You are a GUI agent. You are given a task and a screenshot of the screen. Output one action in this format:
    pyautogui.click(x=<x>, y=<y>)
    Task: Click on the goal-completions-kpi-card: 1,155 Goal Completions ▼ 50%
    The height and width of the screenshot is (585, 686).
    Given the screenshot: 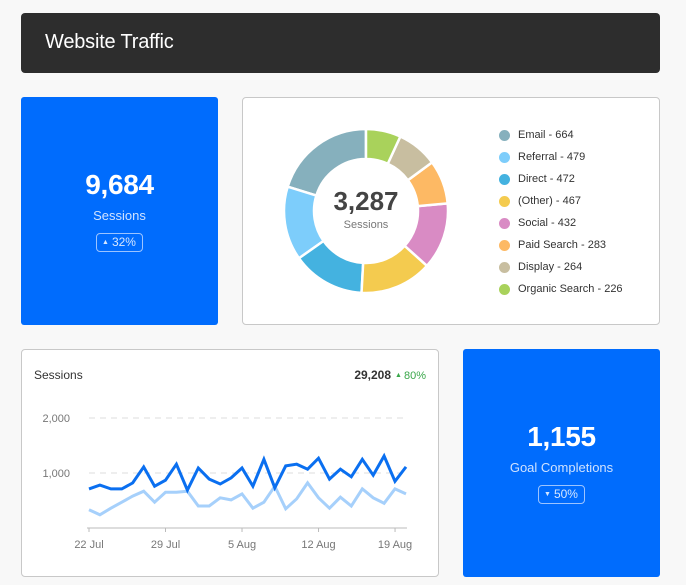 What is the action you would take?
    pyautogui.click(x=561, y=463)
    